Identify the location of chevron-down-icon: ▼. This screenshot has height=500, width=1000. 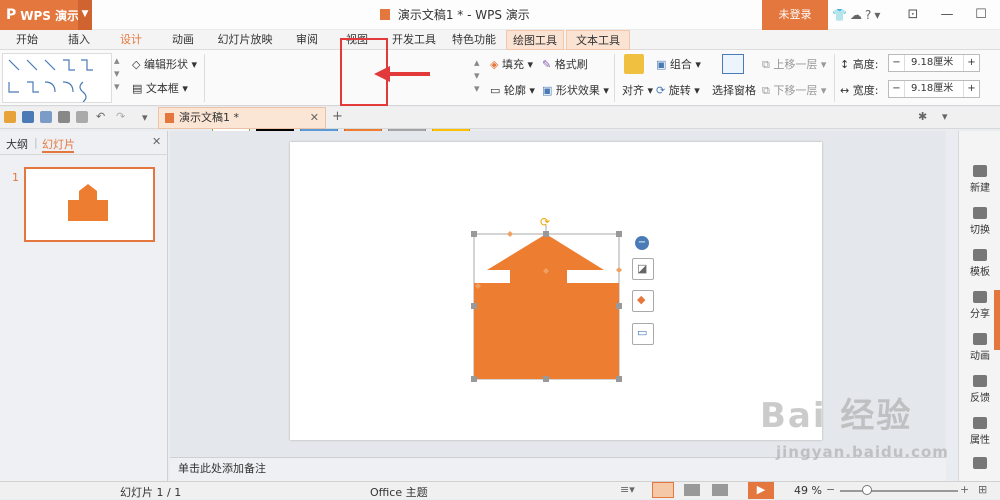
(85, 15).